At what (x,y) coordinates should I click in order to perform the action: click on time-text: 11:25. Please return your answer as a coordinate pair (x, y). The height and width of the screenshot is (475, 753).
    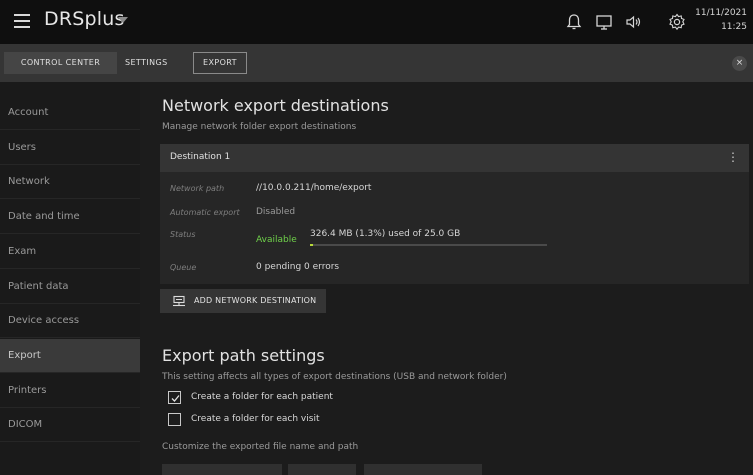
    Looking at the image, I should click on (734, 27).